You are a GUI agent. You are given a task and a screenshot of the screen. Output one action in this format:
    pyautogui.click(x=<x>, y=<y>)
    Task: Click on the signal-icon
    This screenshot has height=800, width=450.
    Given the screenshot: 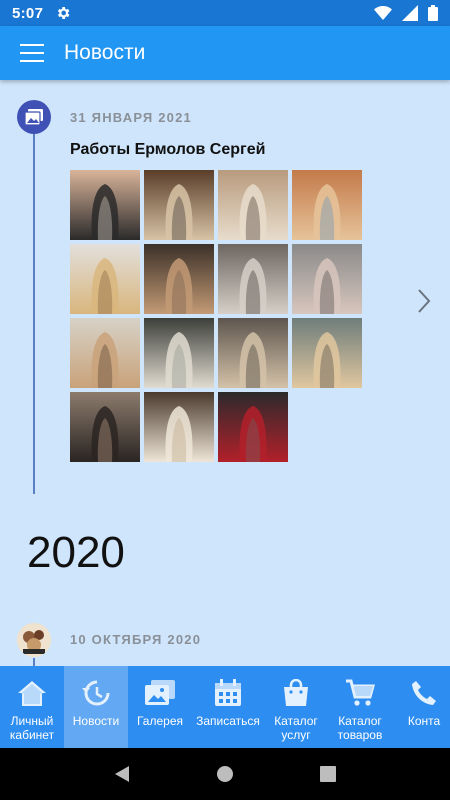 What is the action you would take?
    pyautogui.click(x=410, y=13)
    